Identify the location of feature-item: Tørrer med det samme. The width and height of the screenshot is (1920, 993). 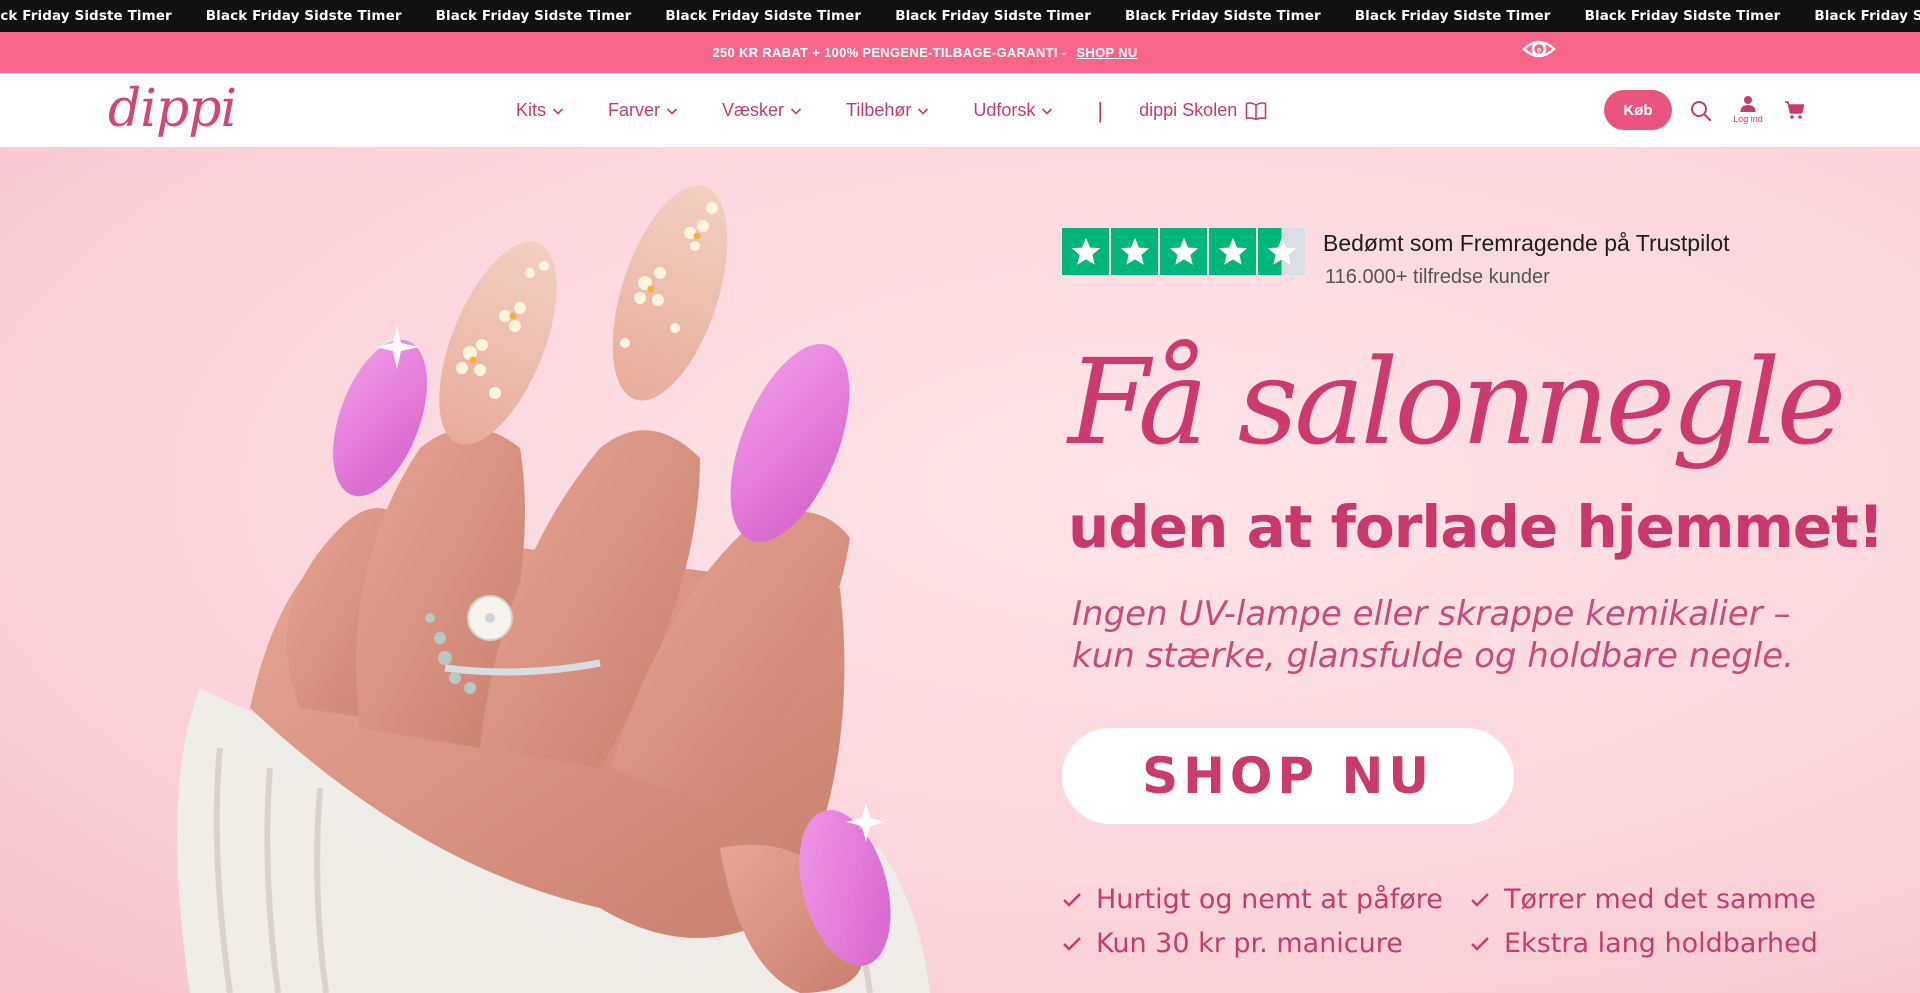
(1643, 899).